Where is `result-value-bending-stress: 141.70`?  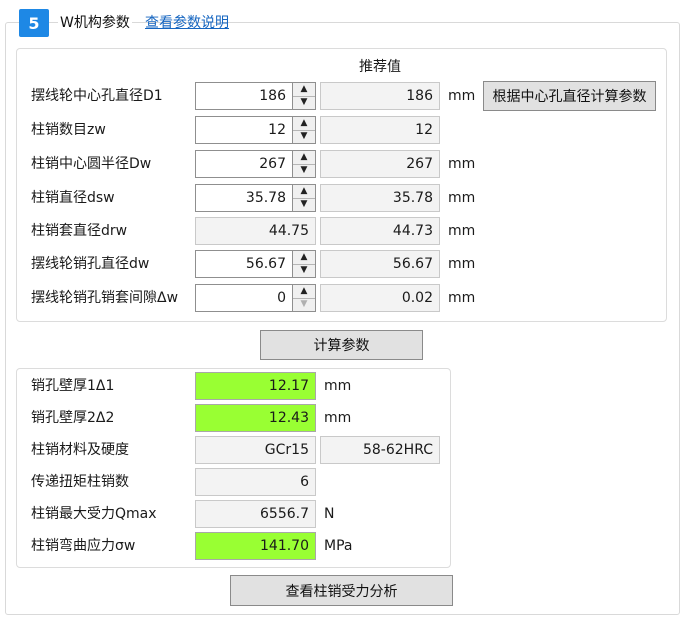
result-value-bending-stress: 141.70 is located at coordinates (255, 546).